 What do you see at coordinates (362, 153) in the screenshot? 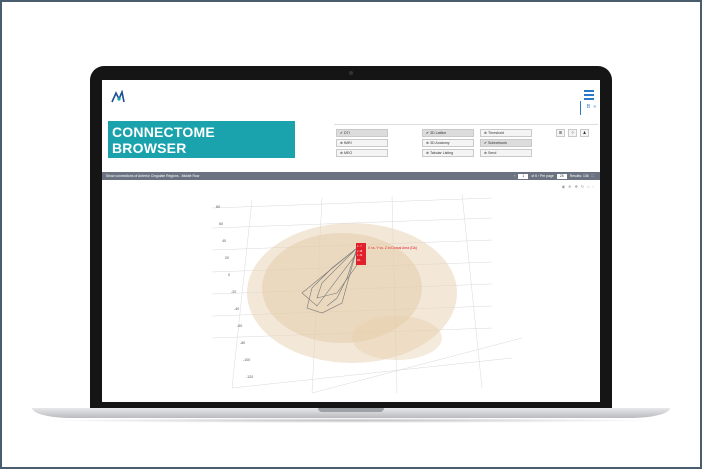
I see `meg-button: ⊕ MEG` at bounding box center [362, 153].